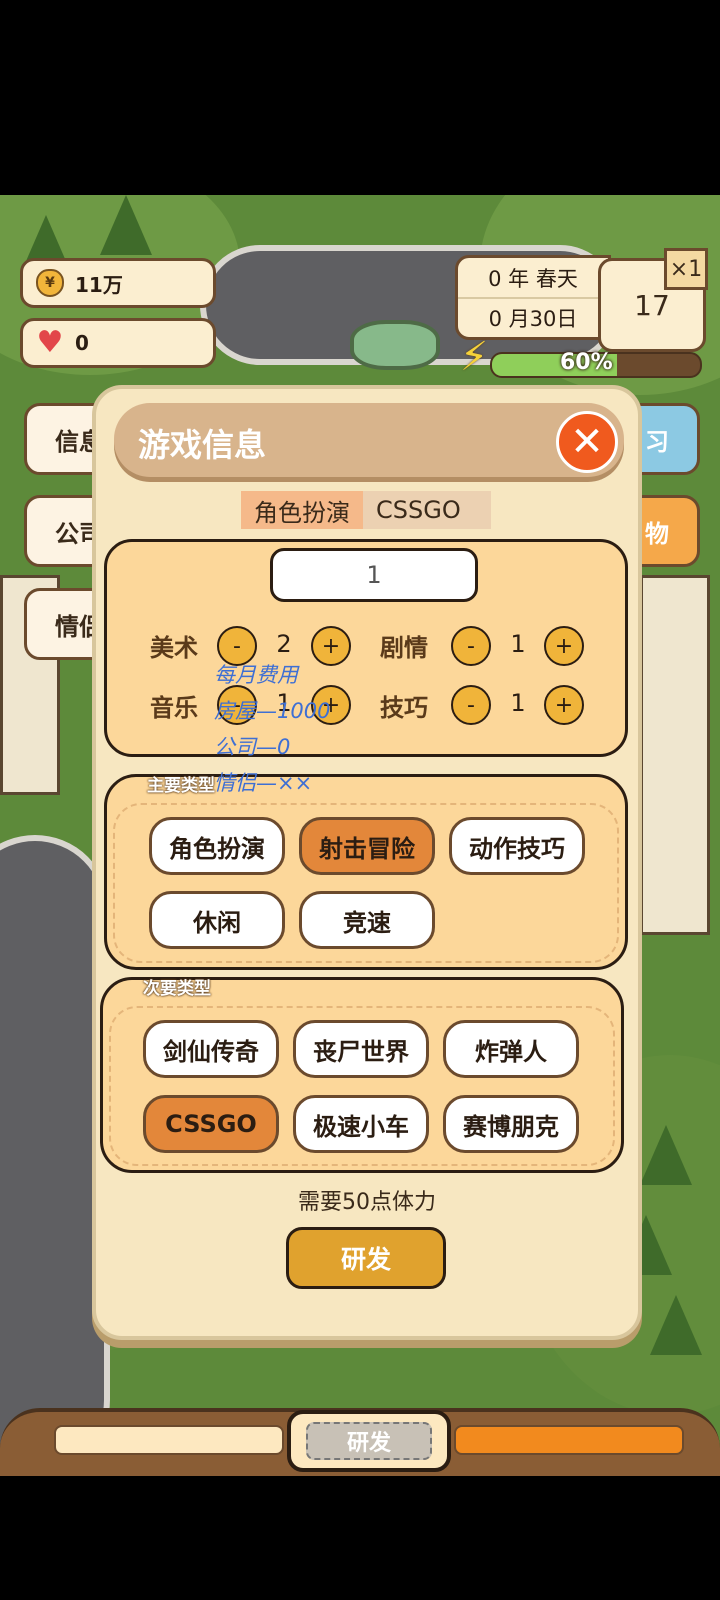 Image resolution: width=720 pixels, height=1600 pixels. I want to click on main-genre-text: 角色扮演, so click(302, 510).